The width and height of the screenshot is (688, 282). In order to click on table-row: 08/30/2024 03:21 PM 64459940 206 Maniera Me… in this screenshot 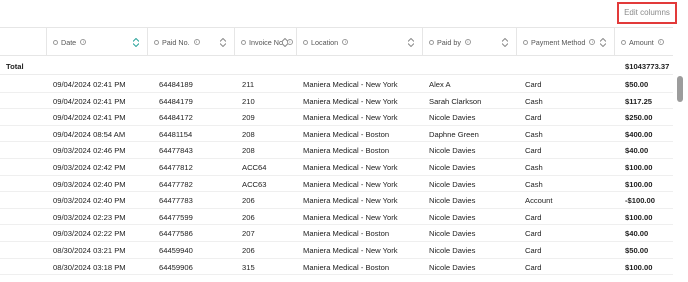, I will do `click(336, 250)`.